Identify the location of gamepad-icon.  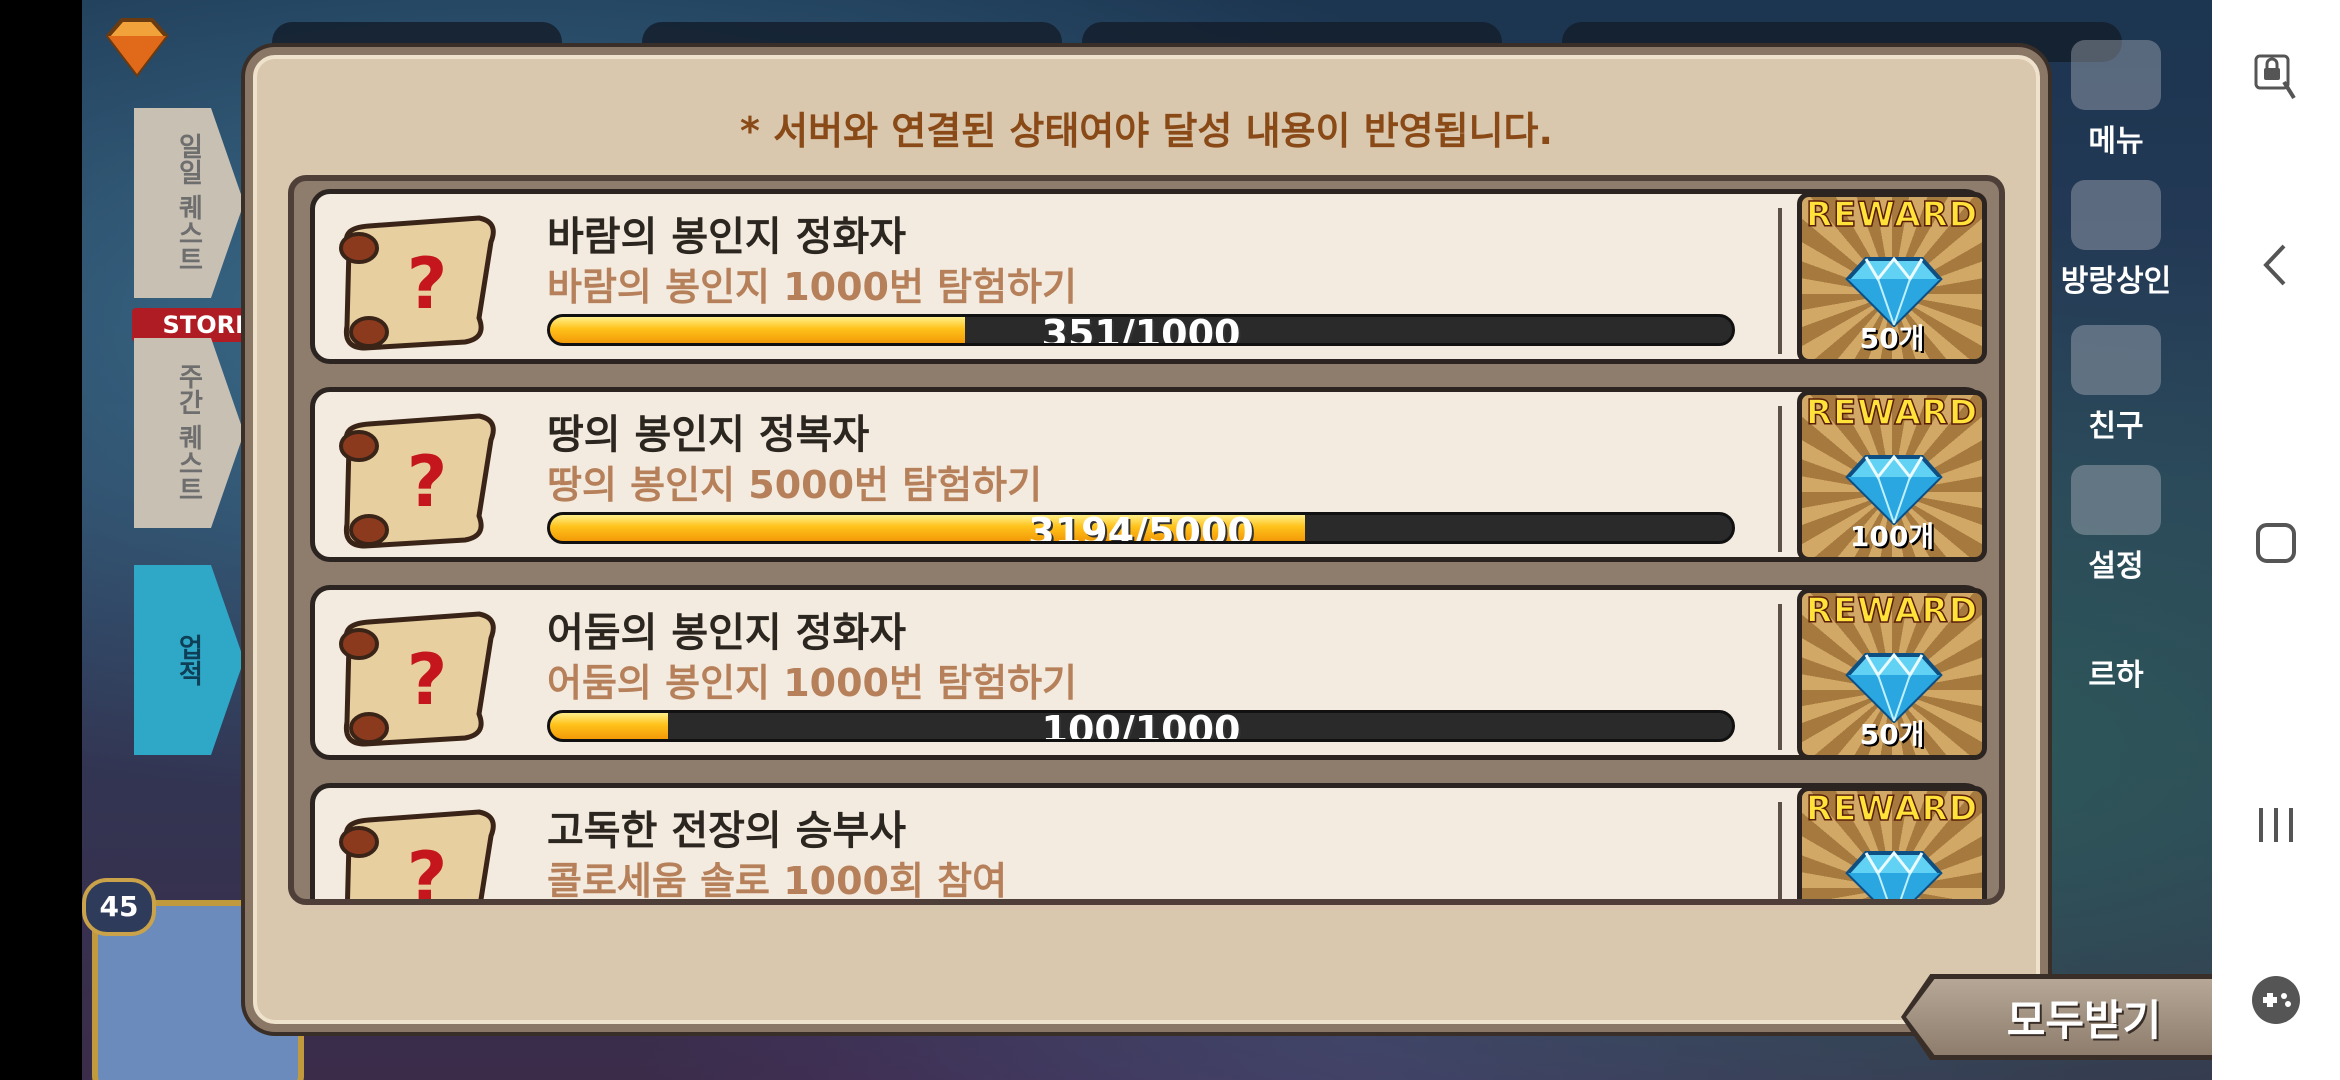
(2276, 1000).